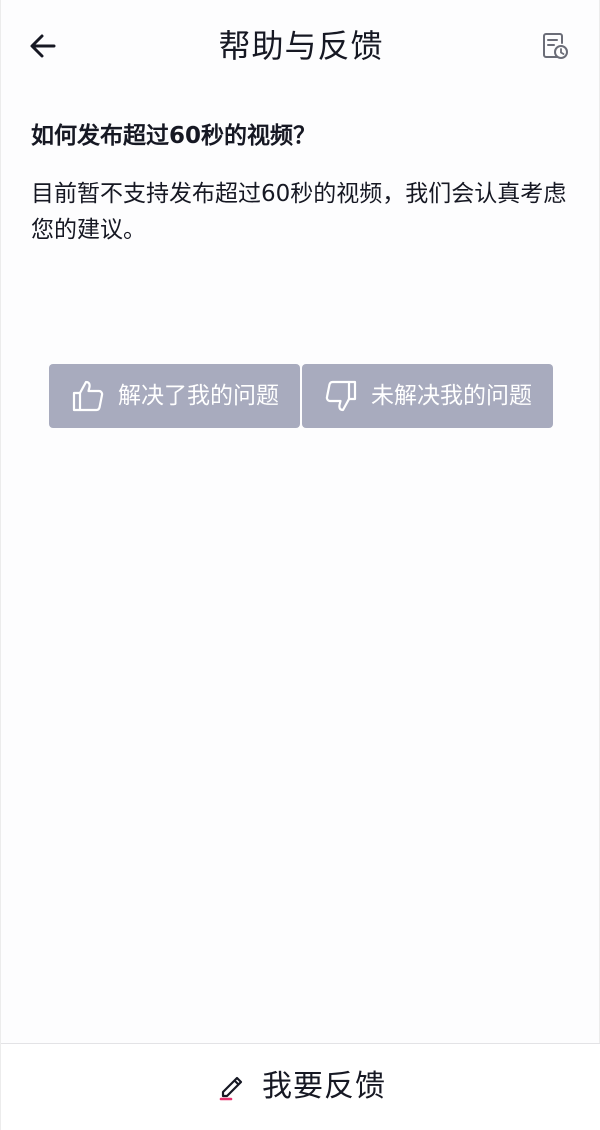 The height and width of the screenshot is (1130, 600). What do you see at coordinates (88, 396) in the screenshot?
I see `thumbs-up-icon` at bounding box center [88, 396].